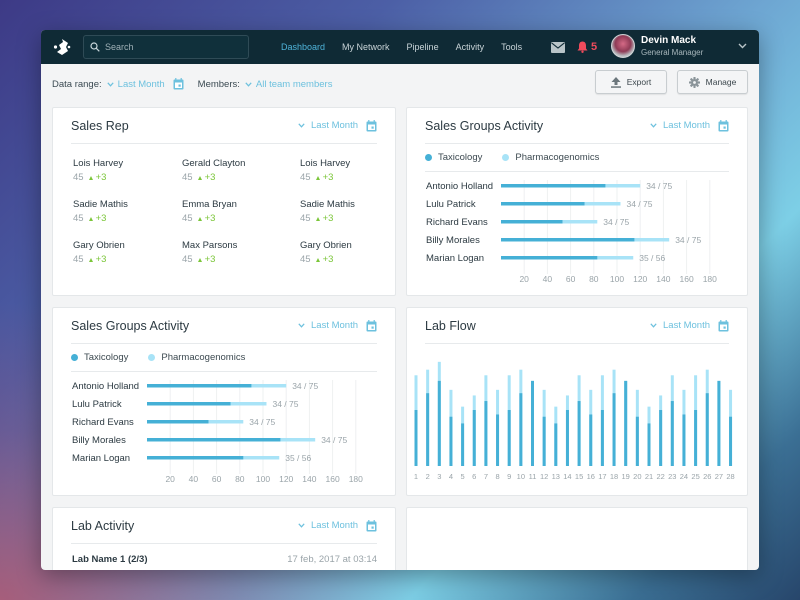 This screenshot has height=600, width=800. What do you see at coordinates (237, 170) in the screenshot?
I see `rep-item: Gerald Clayton 45 +3` at bounding box center [237, 170].